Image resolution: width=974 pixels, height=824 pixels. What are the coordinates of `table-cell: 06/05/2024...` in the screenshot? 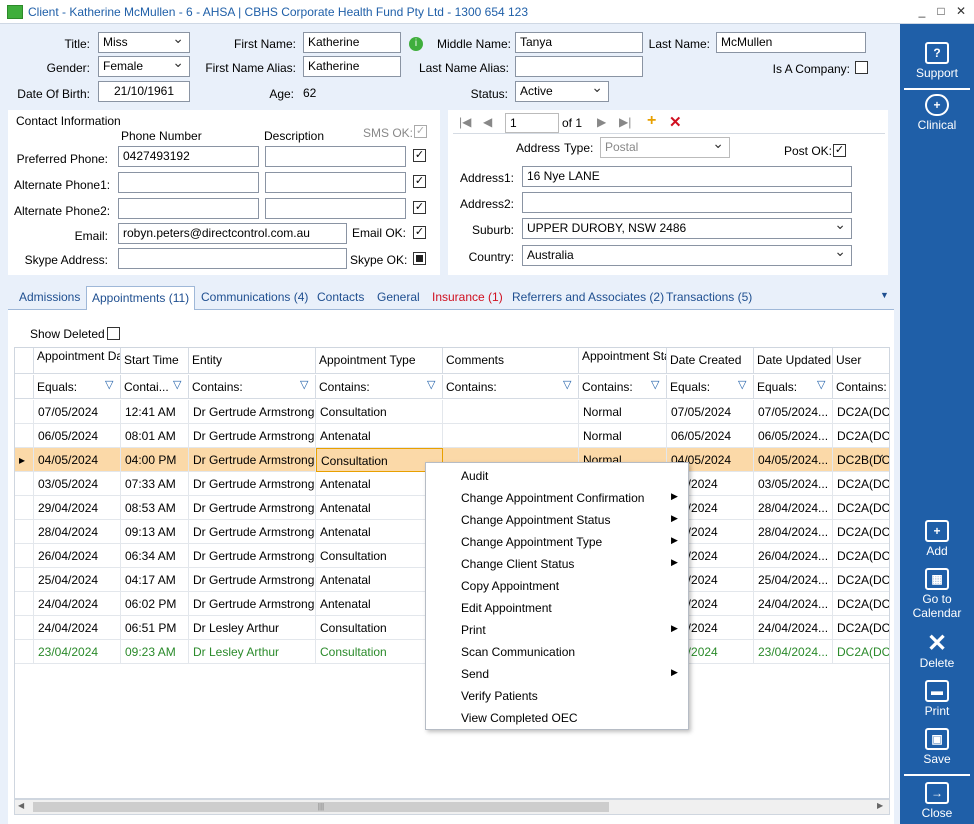 It's located at (793, 436).